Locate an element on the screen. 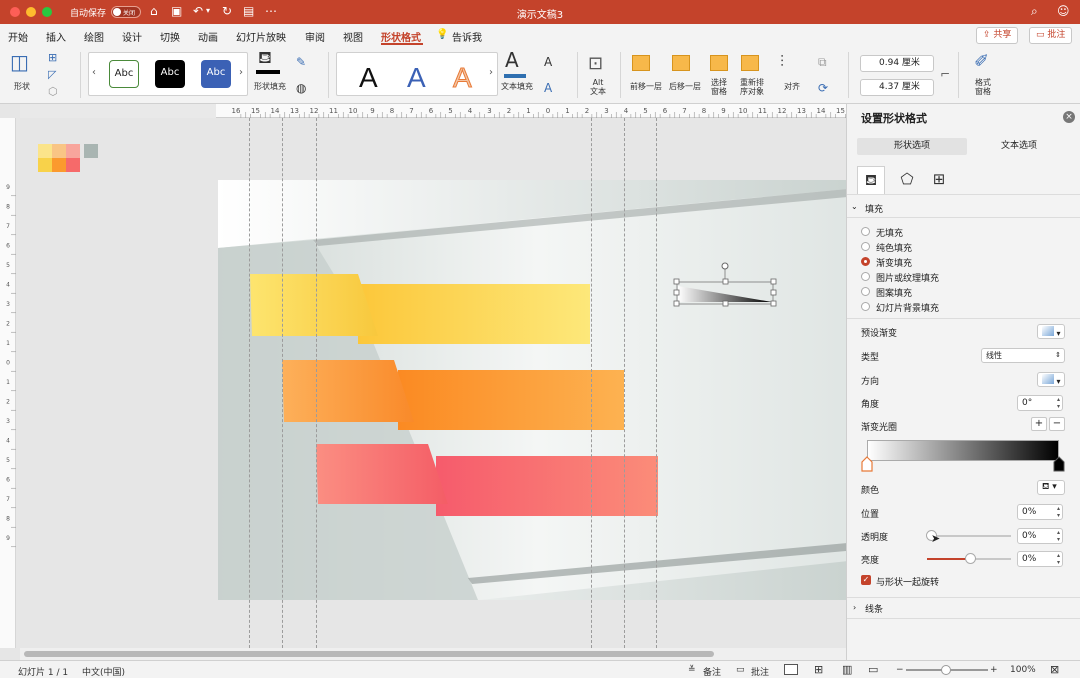 This screenshot has height=678, width=1080. direction-dropdown: ▾ is located at coordinates (1051, 379).